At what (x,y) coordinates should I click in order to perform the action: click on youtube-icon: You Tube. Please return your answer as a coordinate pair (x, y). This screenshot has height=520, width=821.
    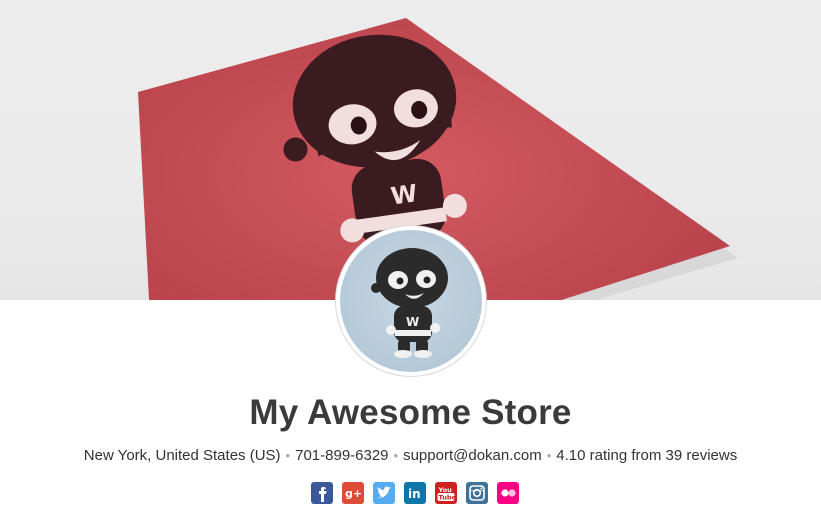
    Looking at the image, I should click on (446, 493).